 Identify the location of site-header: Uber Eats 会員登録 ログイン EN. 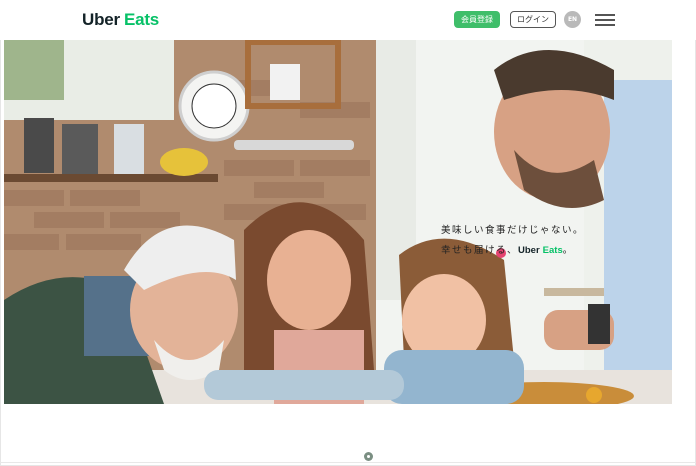
(348, 20).